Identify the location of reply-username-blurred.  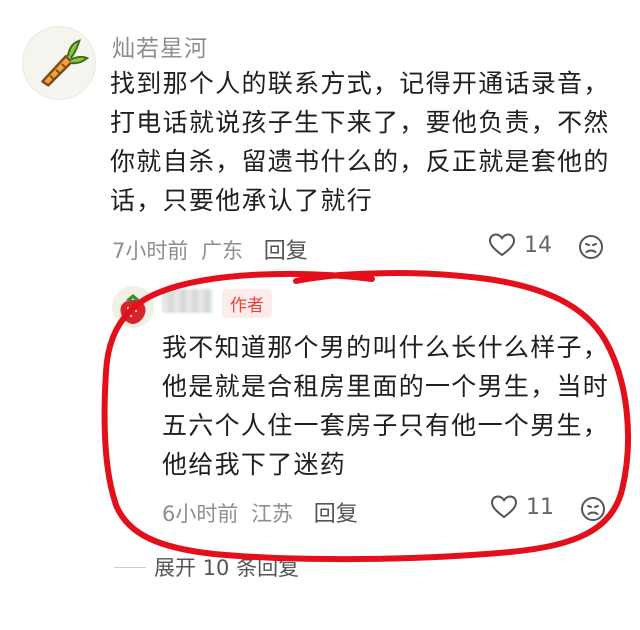
(187, 301).